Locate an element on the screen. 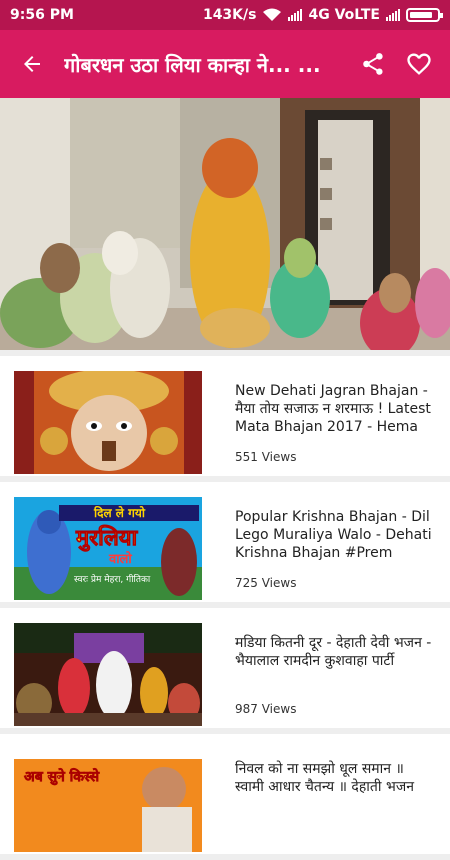 The width and height of the screenshot is (450, 860). favorite-button is located at coordinates (419, 64).